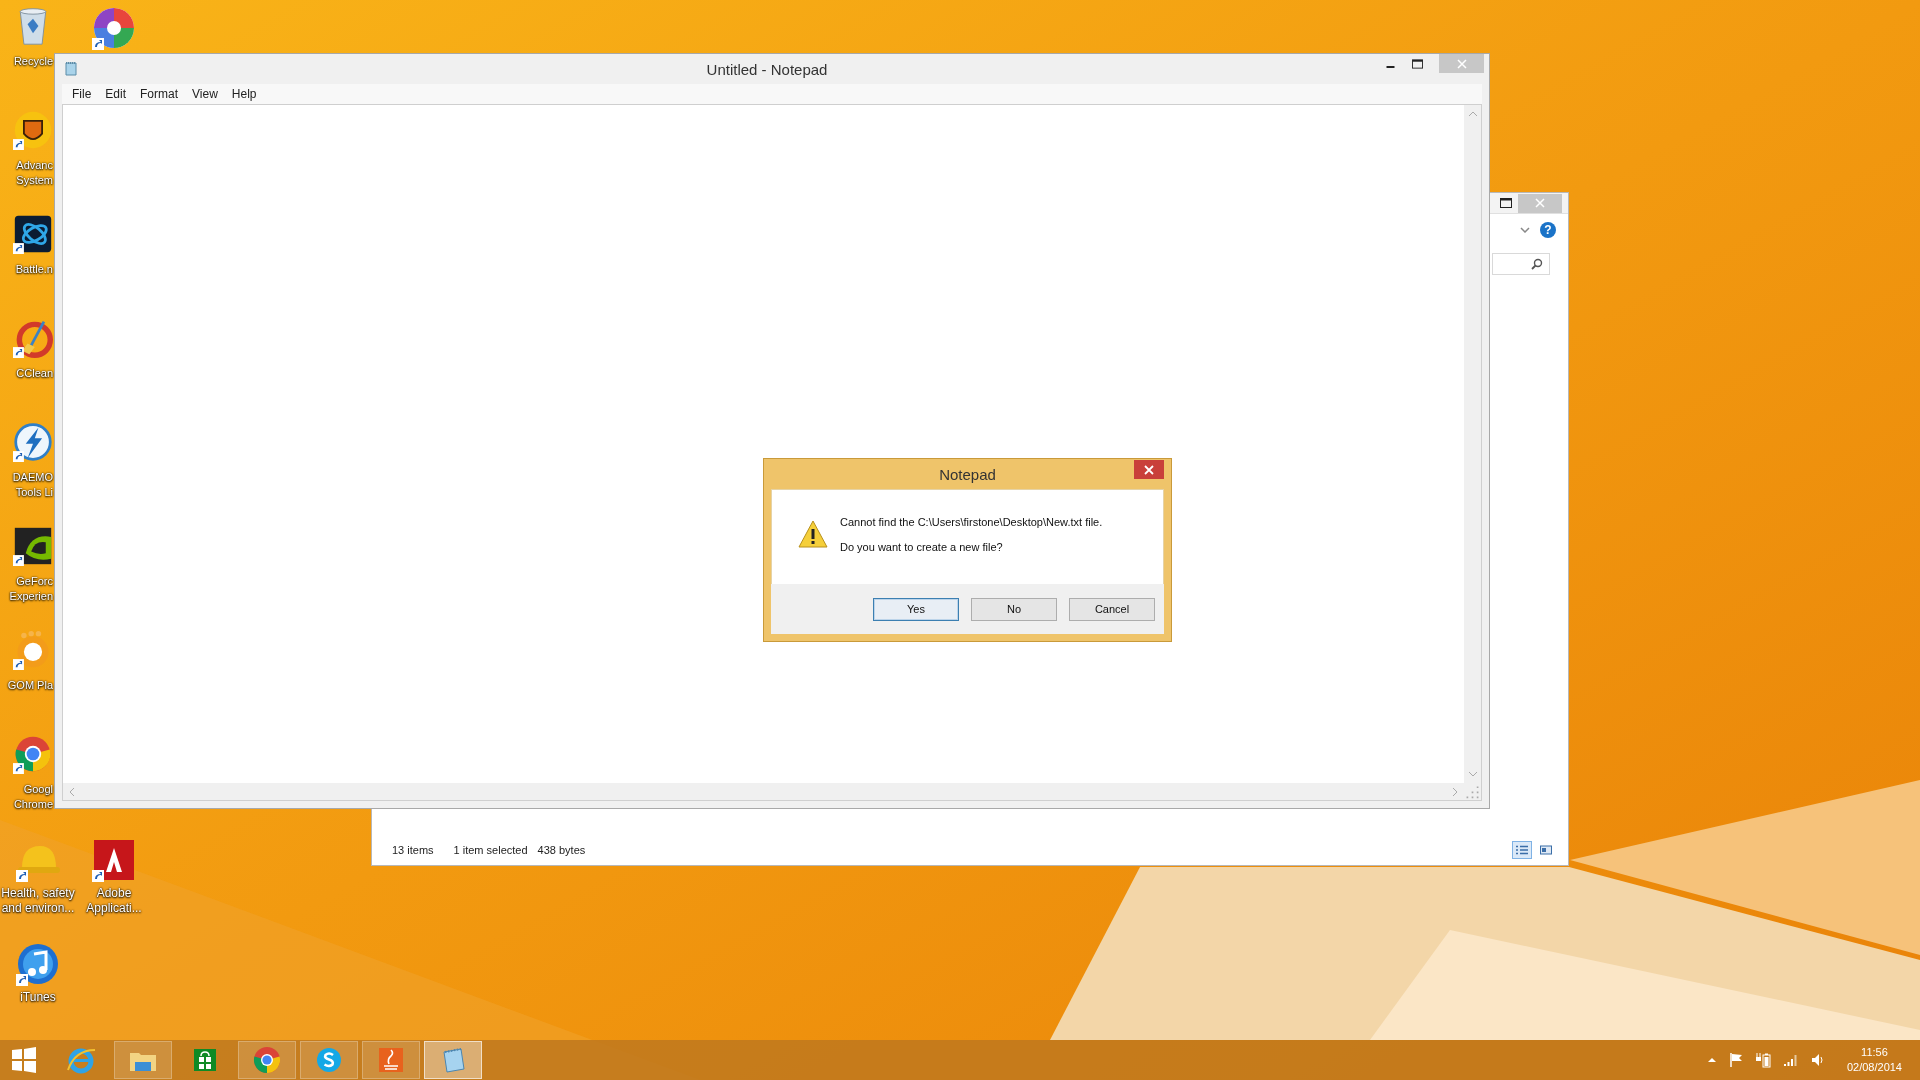  What do you see at coordinates (1521, 264) in the screenshot?
I see `search-field` at bounding box center [1521, 264].